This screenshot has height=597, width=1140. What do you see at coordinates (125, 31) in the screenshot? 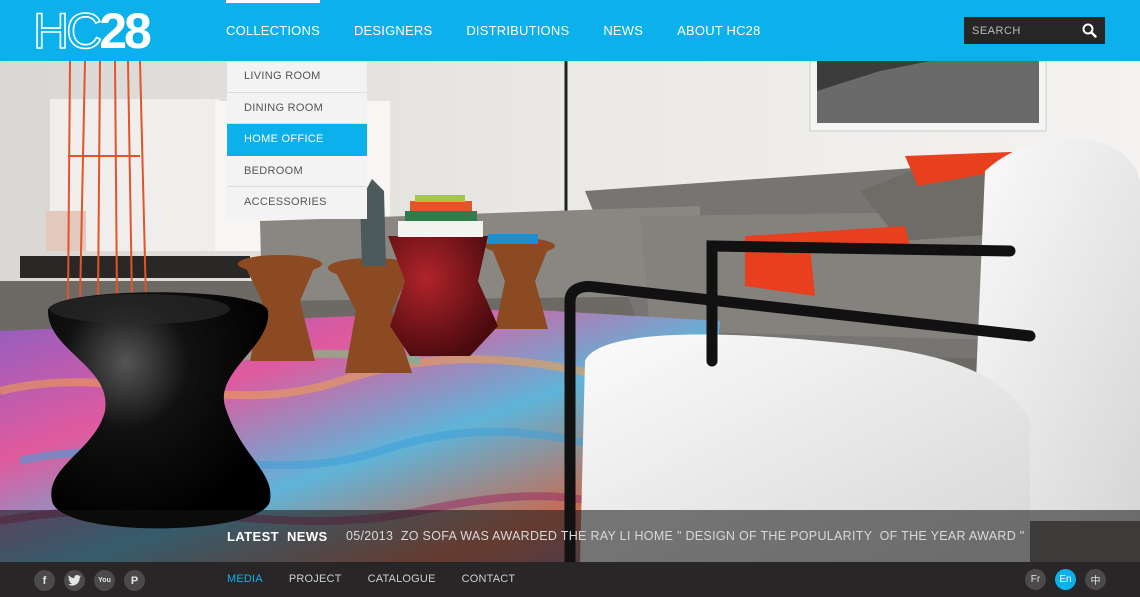
I see `logo-solid-text: 28` at bounding box center [125, 31].